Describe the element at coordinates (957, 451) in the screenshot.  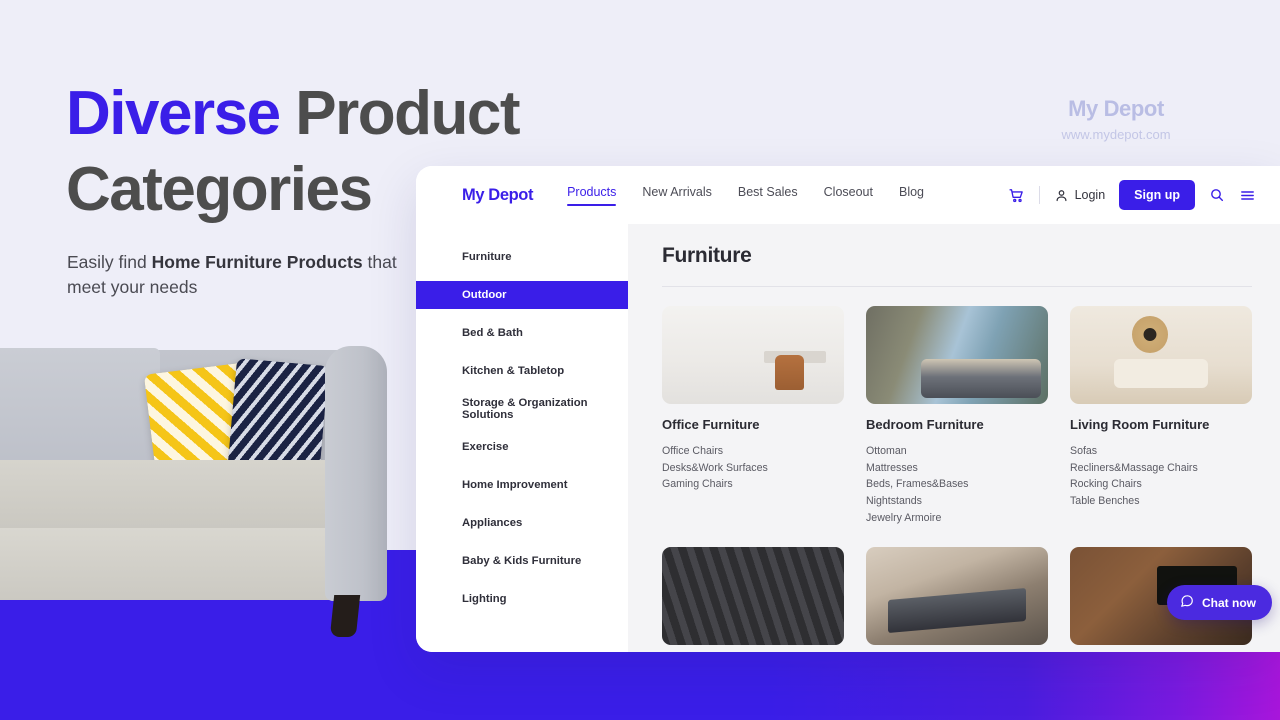
I see `card-link: Ottoman` at that location.